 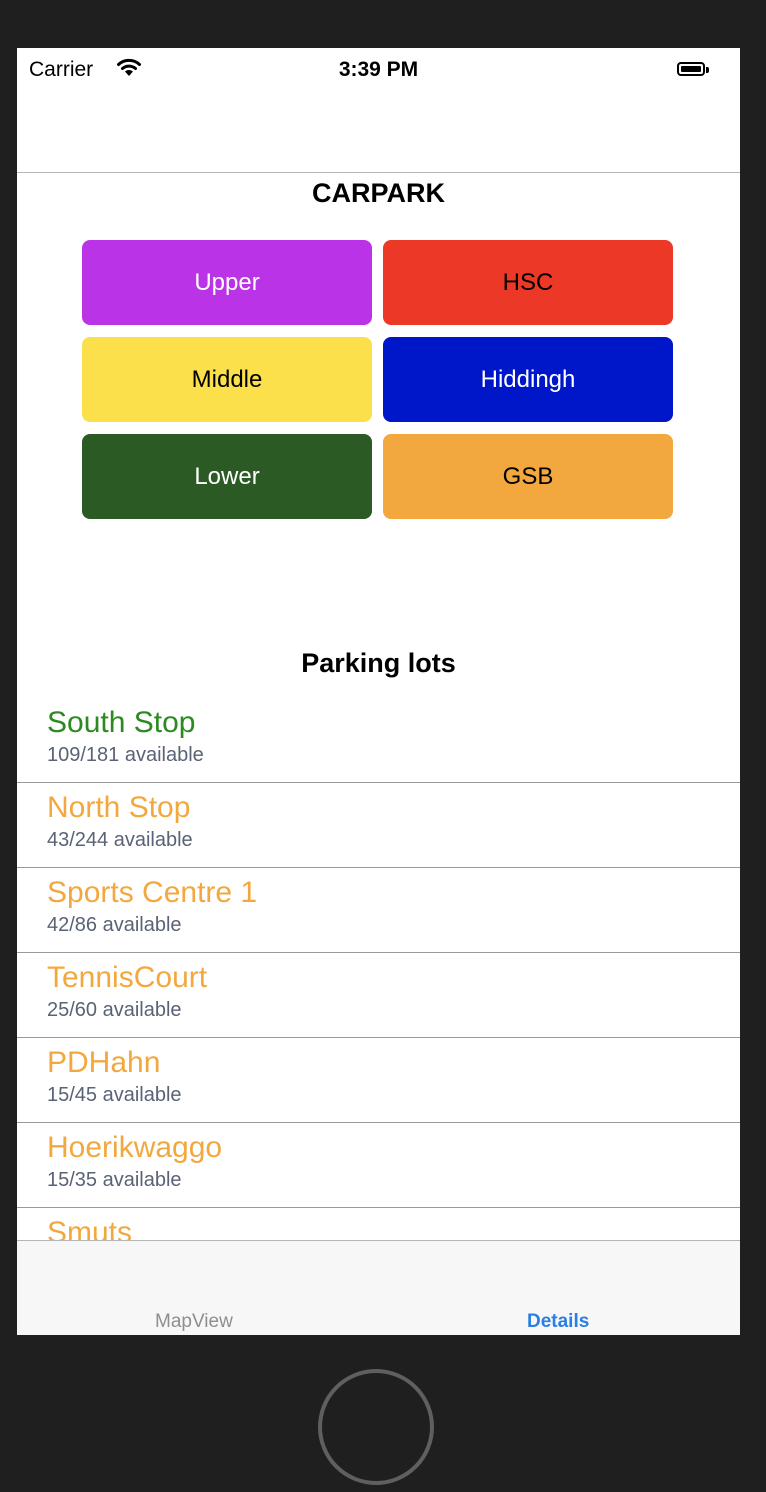 I want to click on battery-icon, so click(x=693, y=69).